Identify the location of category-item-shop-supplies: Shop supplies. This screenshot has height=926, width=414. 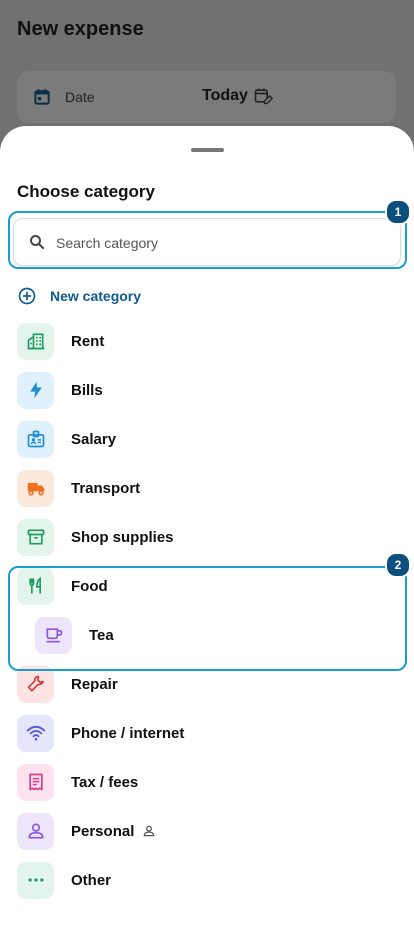
(95, 537).